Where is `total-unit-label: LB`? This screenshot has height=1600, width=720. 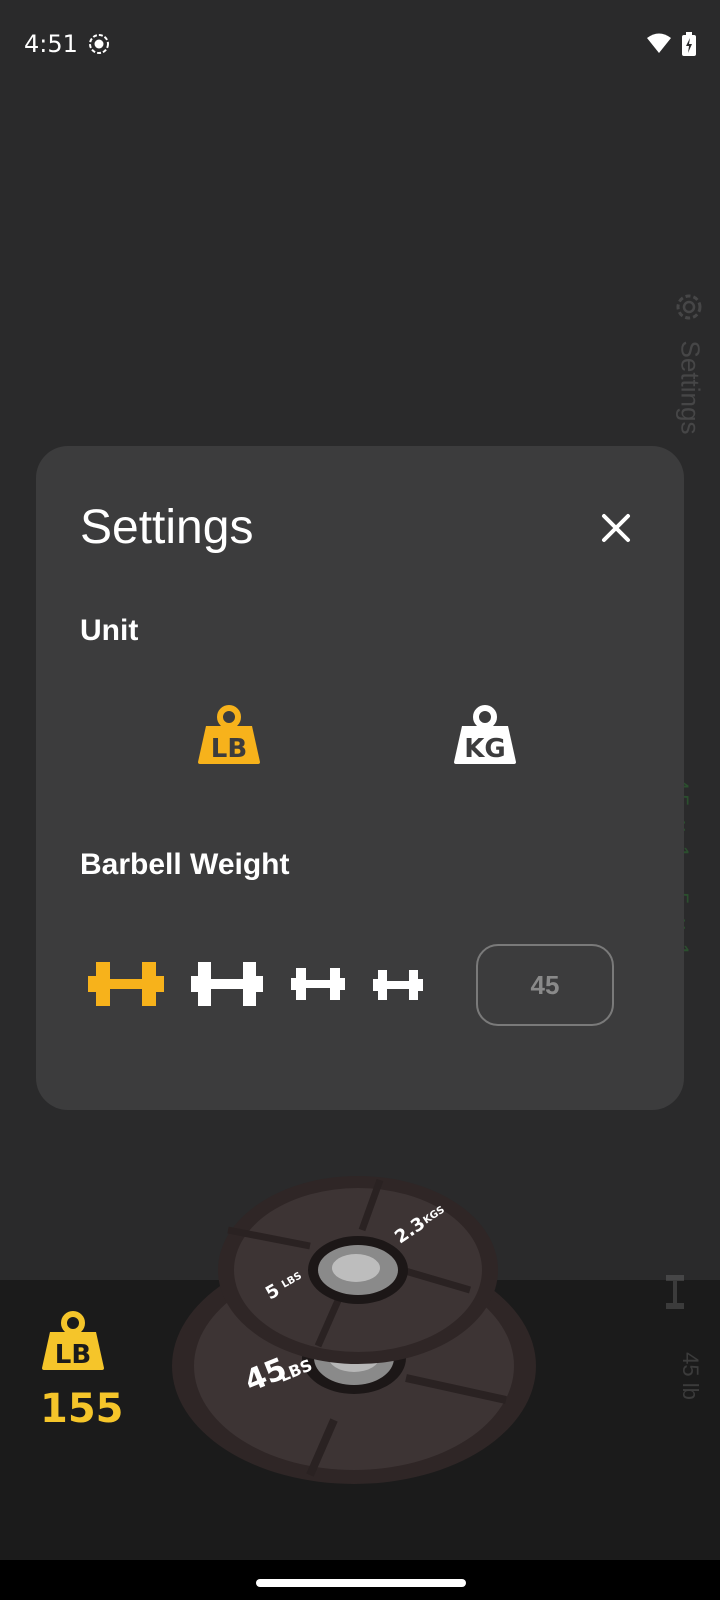
total-unit-label: LB is located at coordinates (73, 1355).